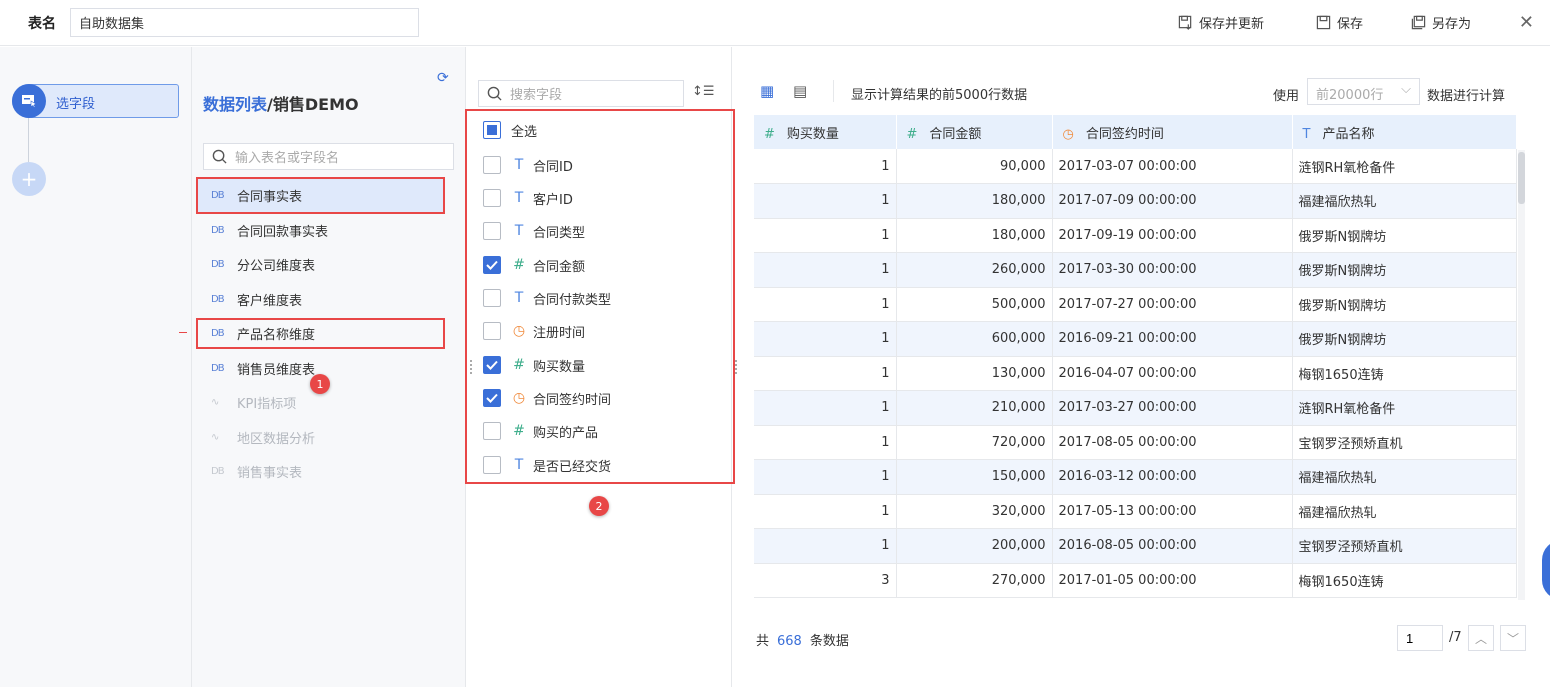 The image size is (1550, 687). Describe the element at coordinates (581, 93) in the screenshot. I see `field-search-input: 搜索字段` at that location.